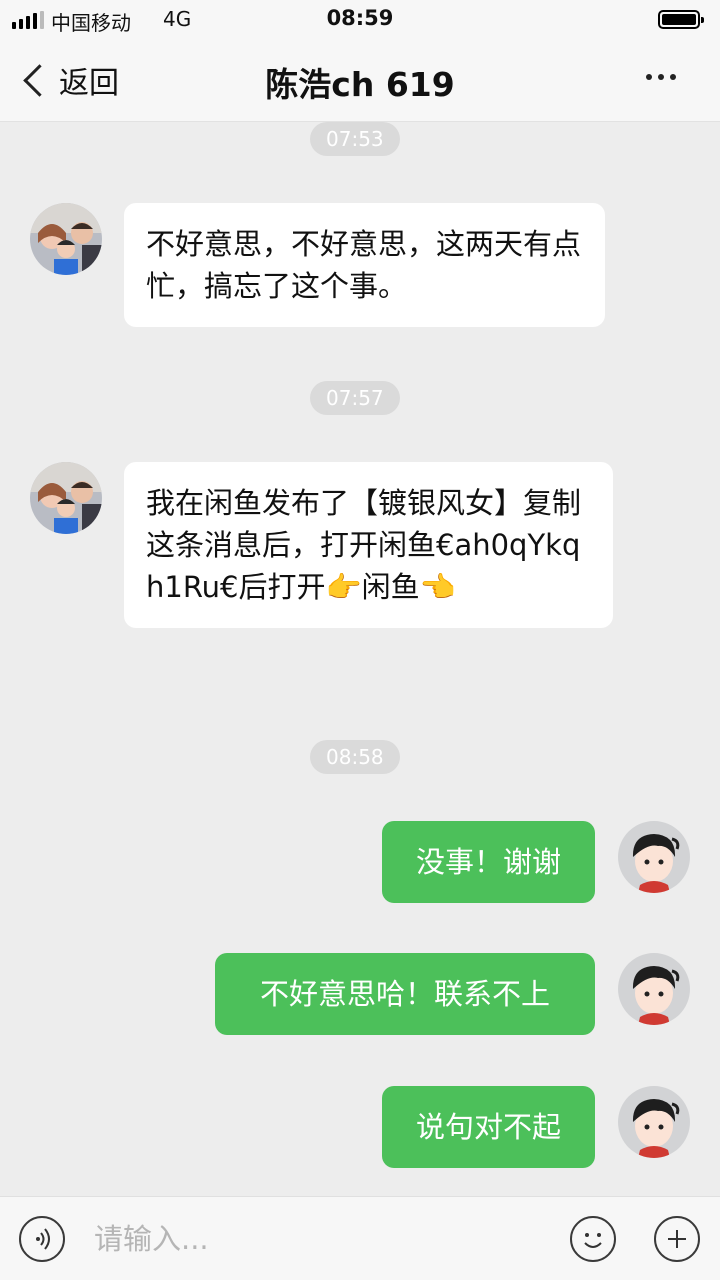 The image size is (720, 1280). I want to click on message-text: 不好意思，不好意思，这两天有点忙，搞忘了这个事。, so click(364, 265).